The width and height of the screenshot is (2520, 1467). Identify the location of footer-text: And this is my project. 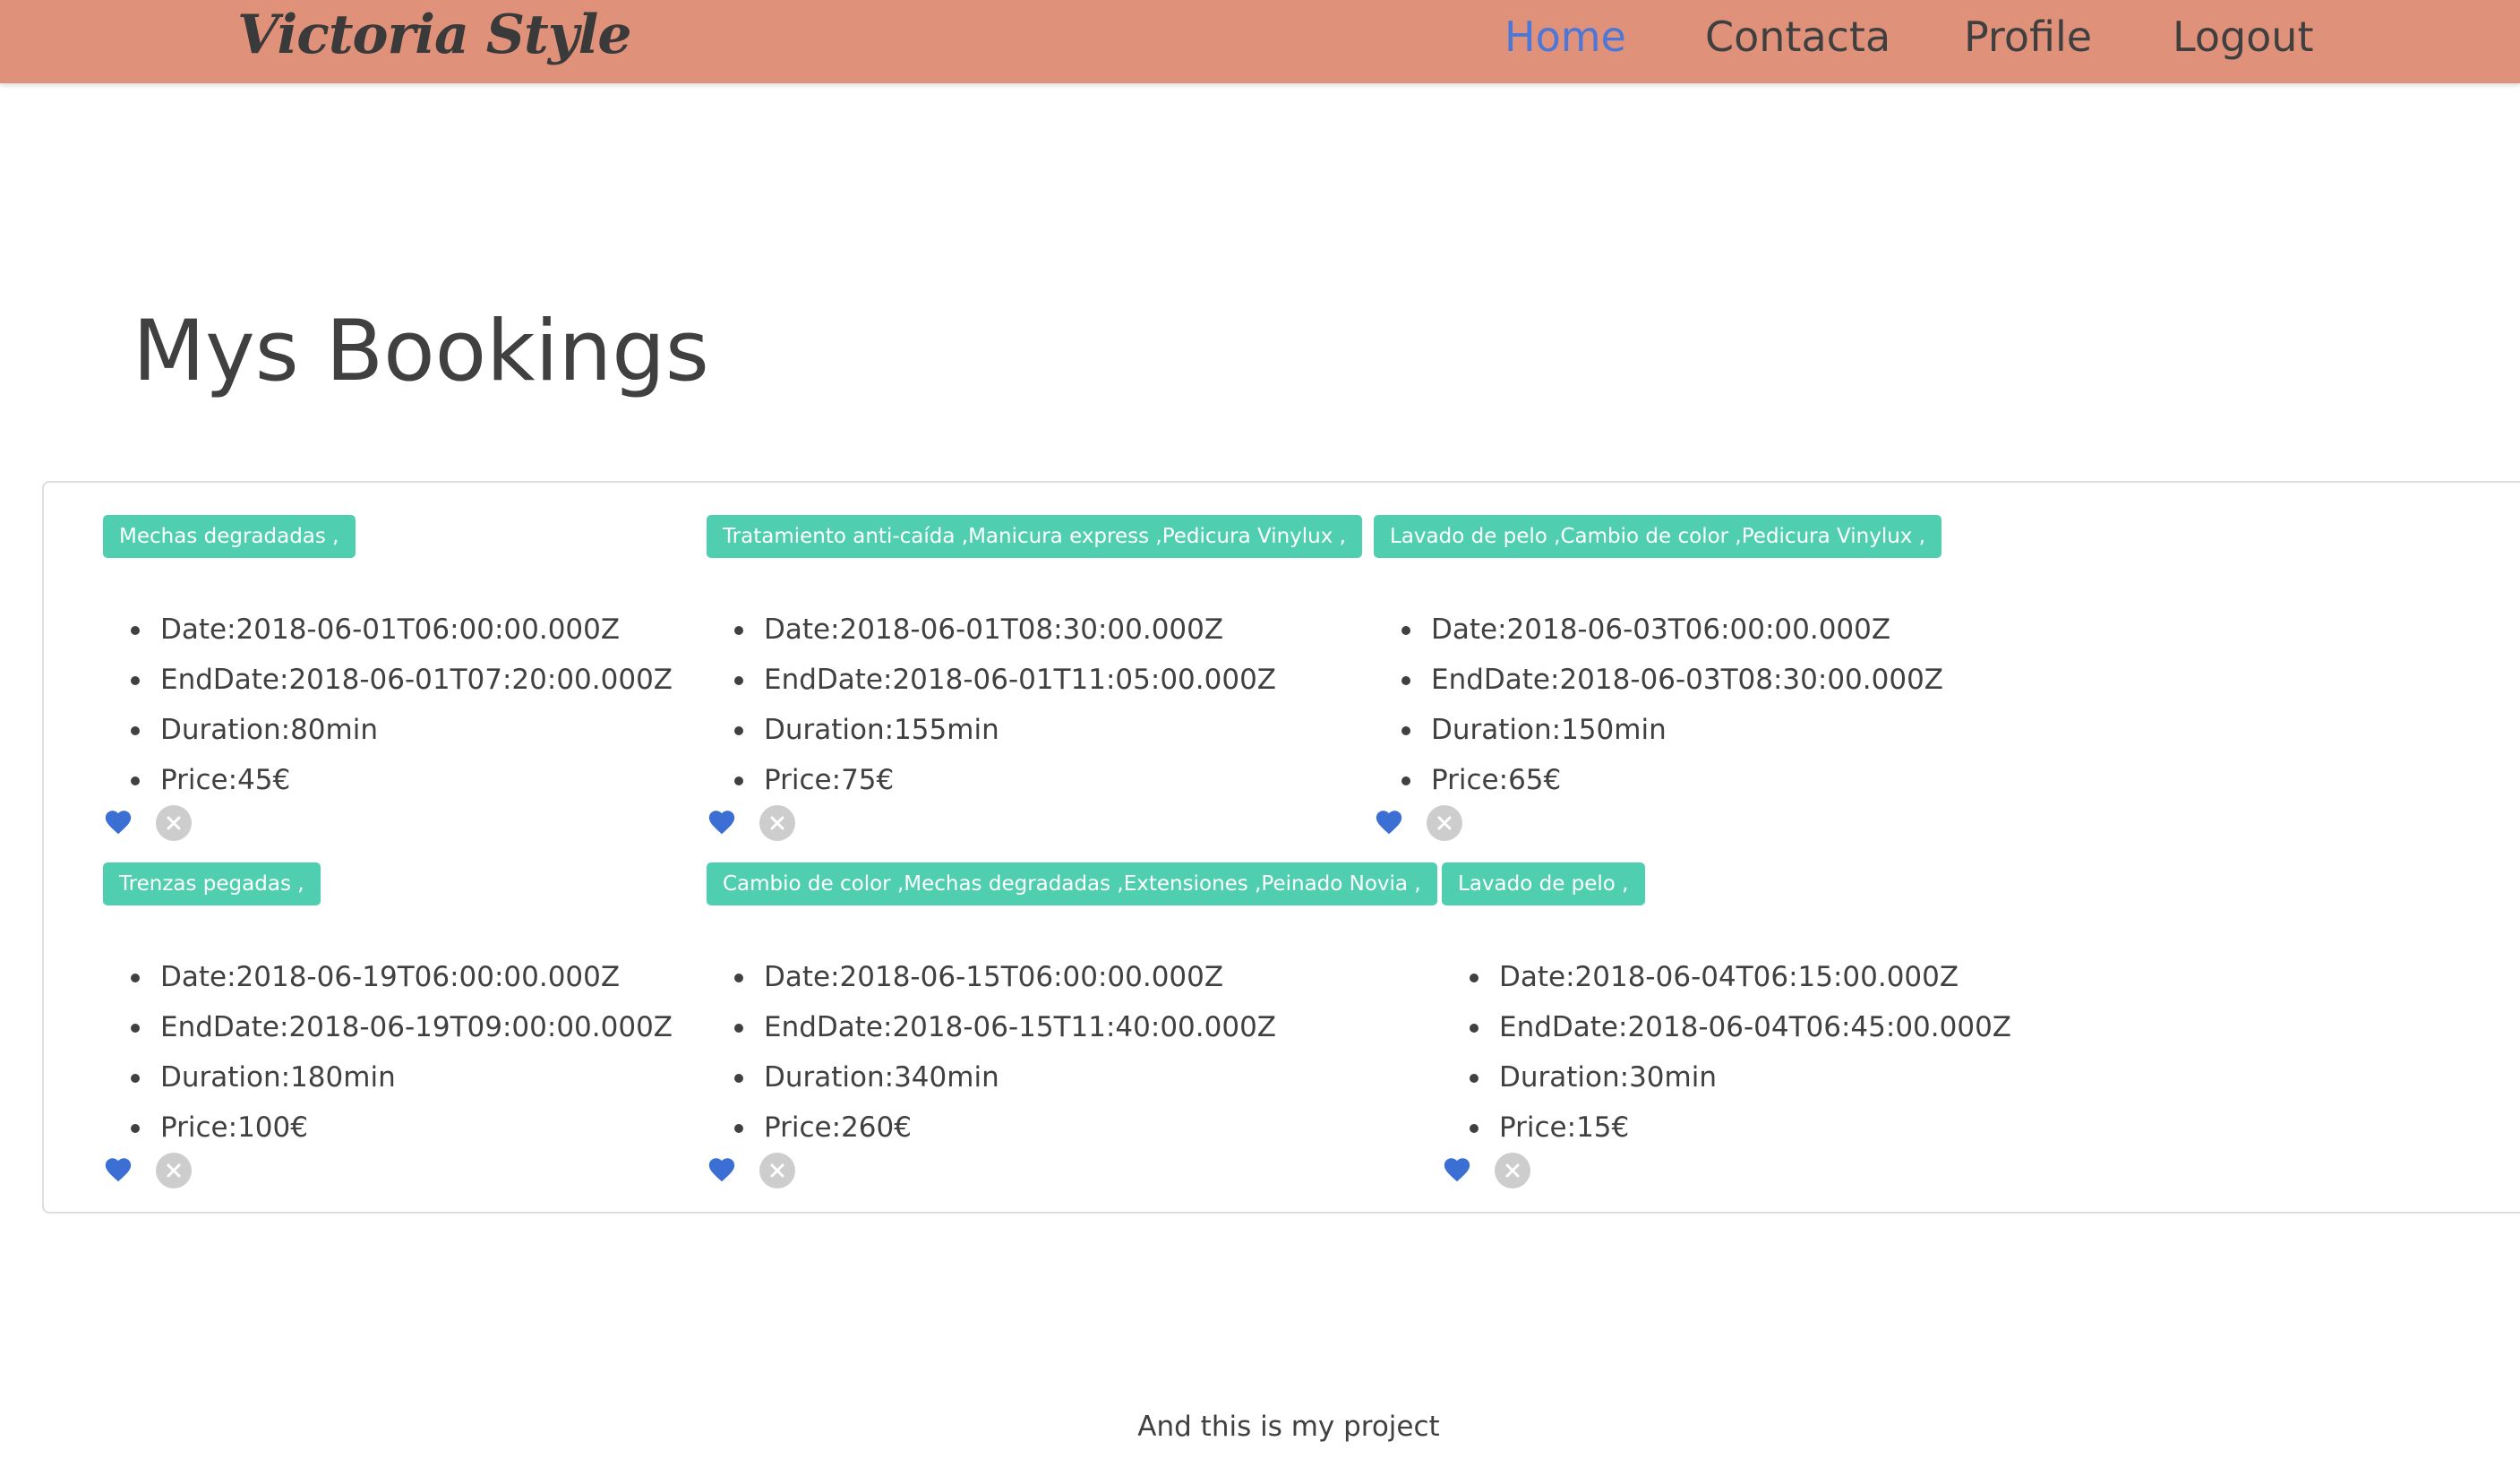
(1288, 1427).